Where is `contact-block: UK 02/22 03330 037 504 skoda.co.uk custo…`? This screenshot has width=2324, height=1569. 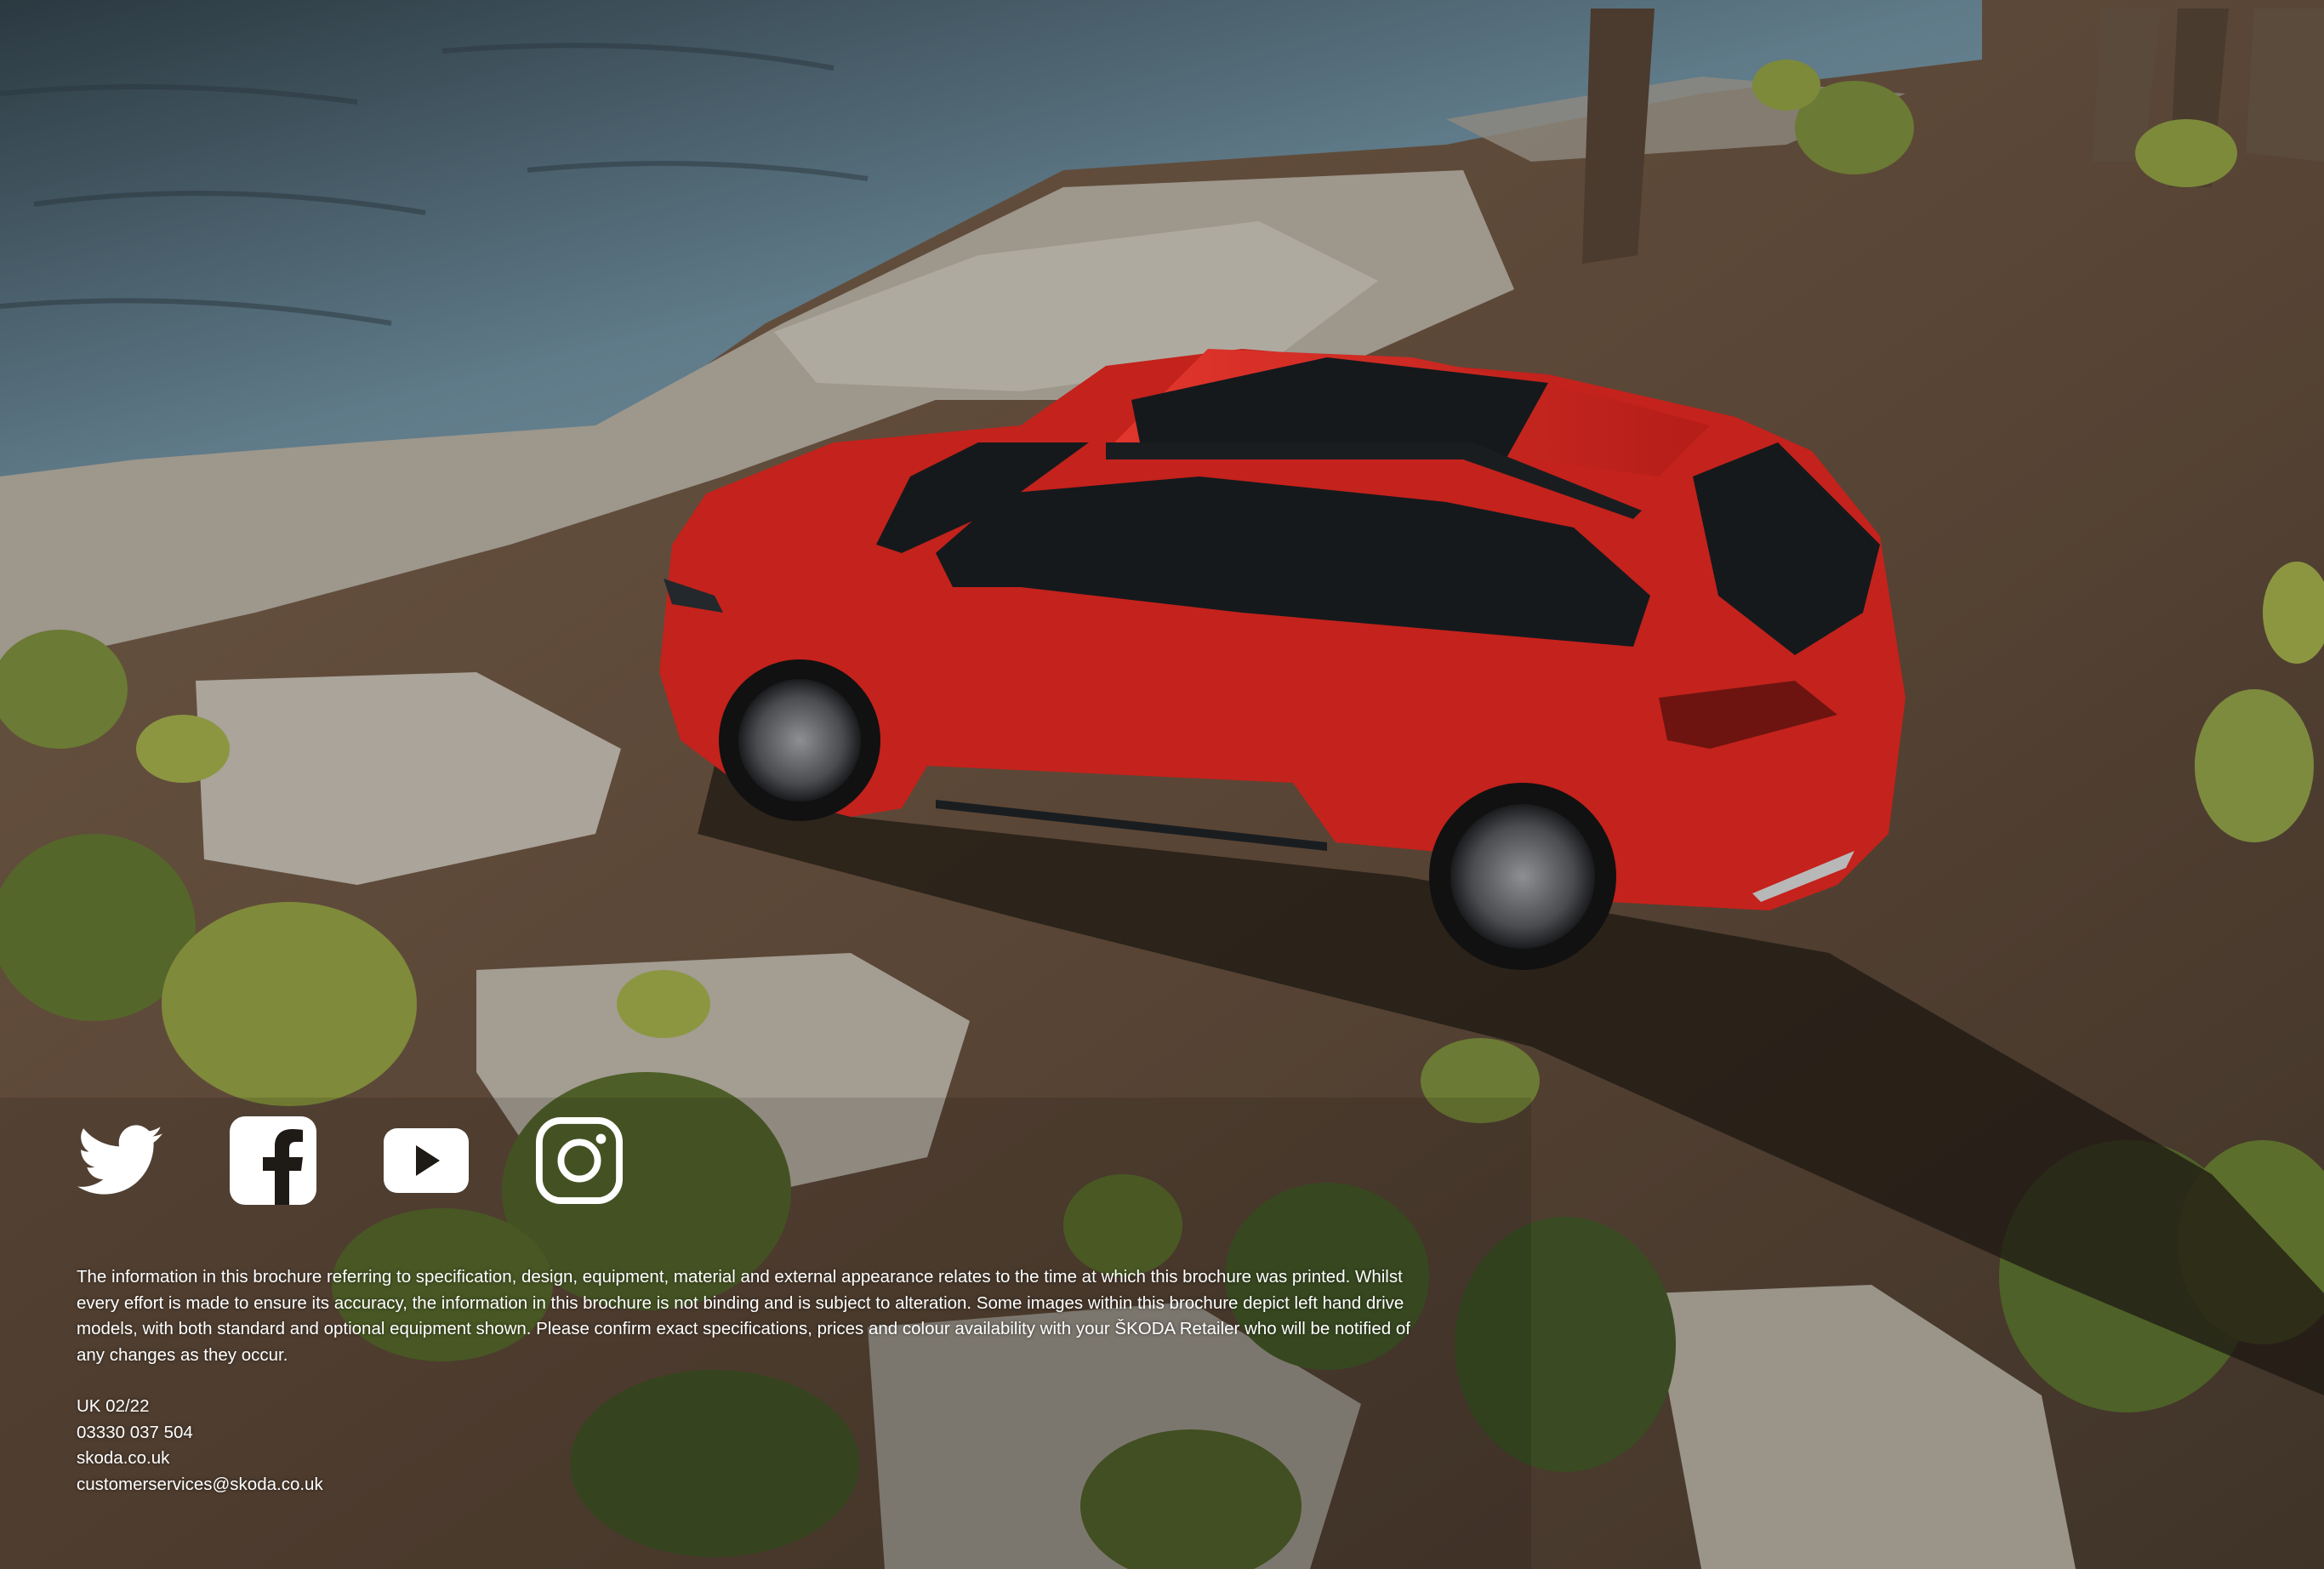 contact-block: UK 02/22 03330 037 504 skoda.co.uk custo… is located at coordinates (200, 1446).